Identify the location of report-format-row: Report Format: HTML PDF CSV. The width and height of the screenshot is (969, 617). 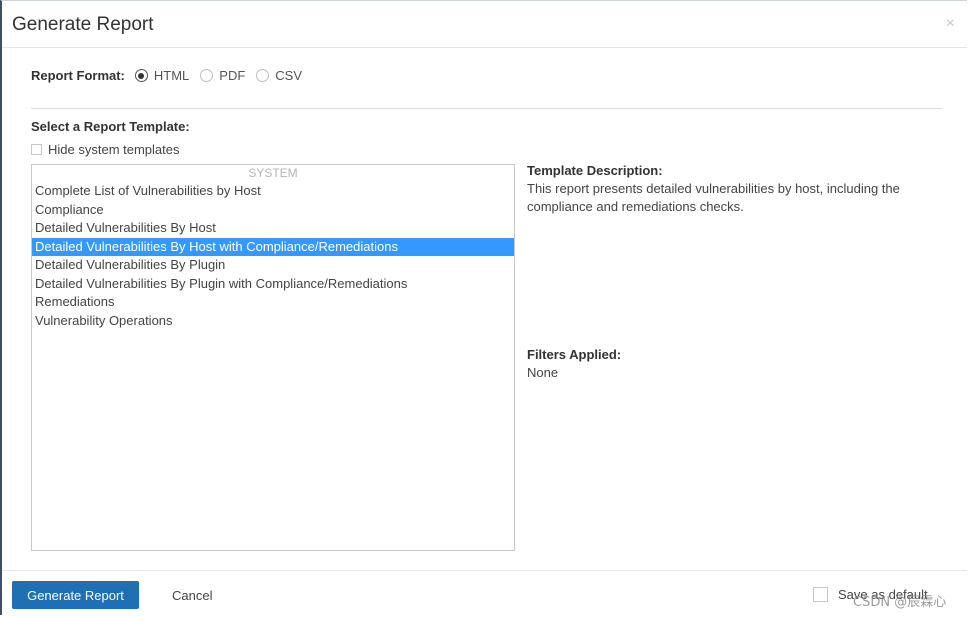
(172, 75).